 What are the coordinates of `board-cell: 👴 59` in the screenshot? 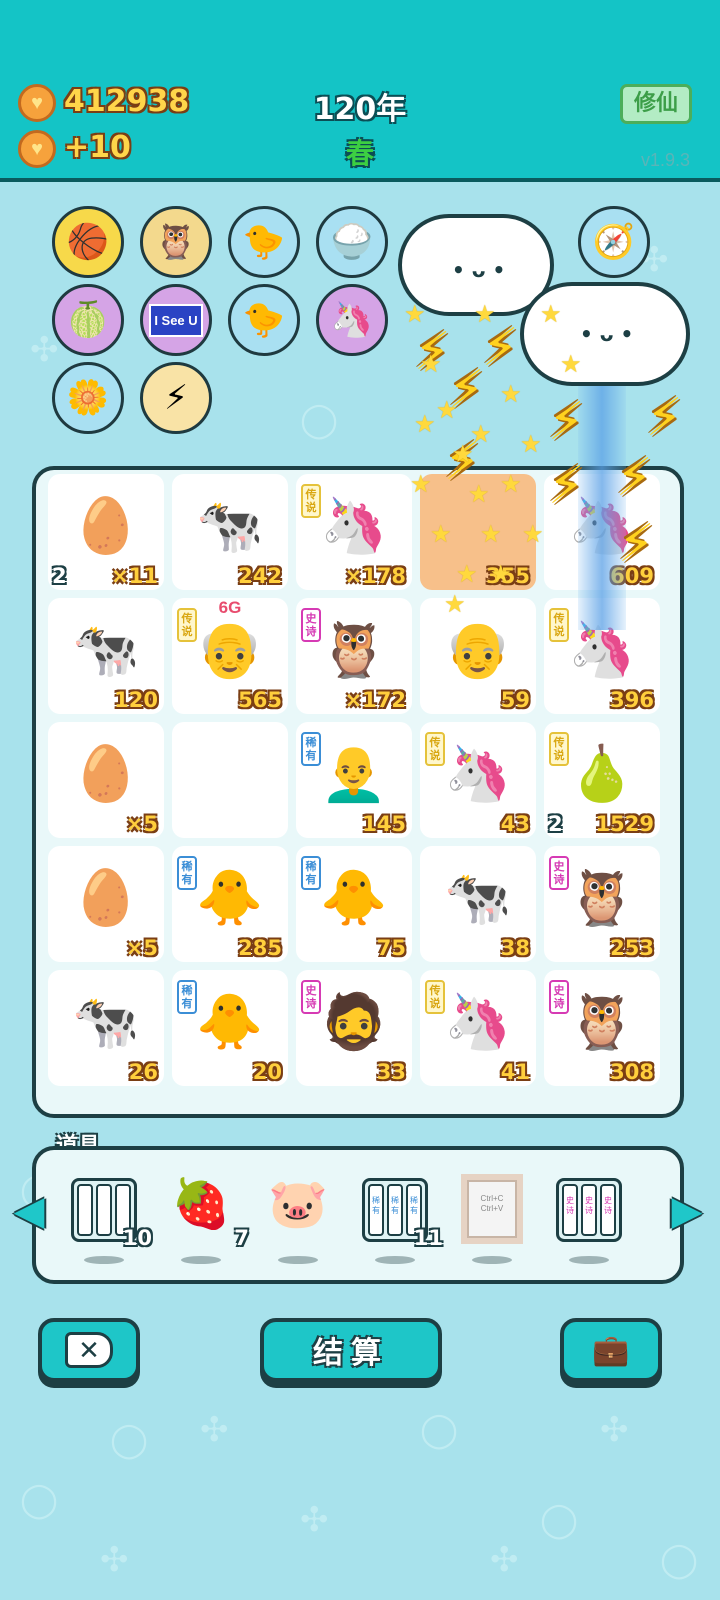 It's located at (478, 656).